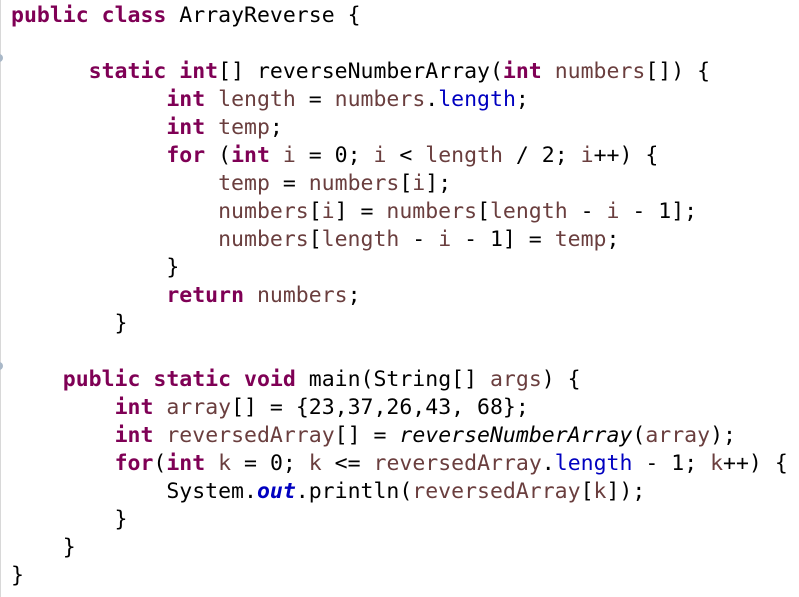  I want to click on code-token: for, so click(134, 463).